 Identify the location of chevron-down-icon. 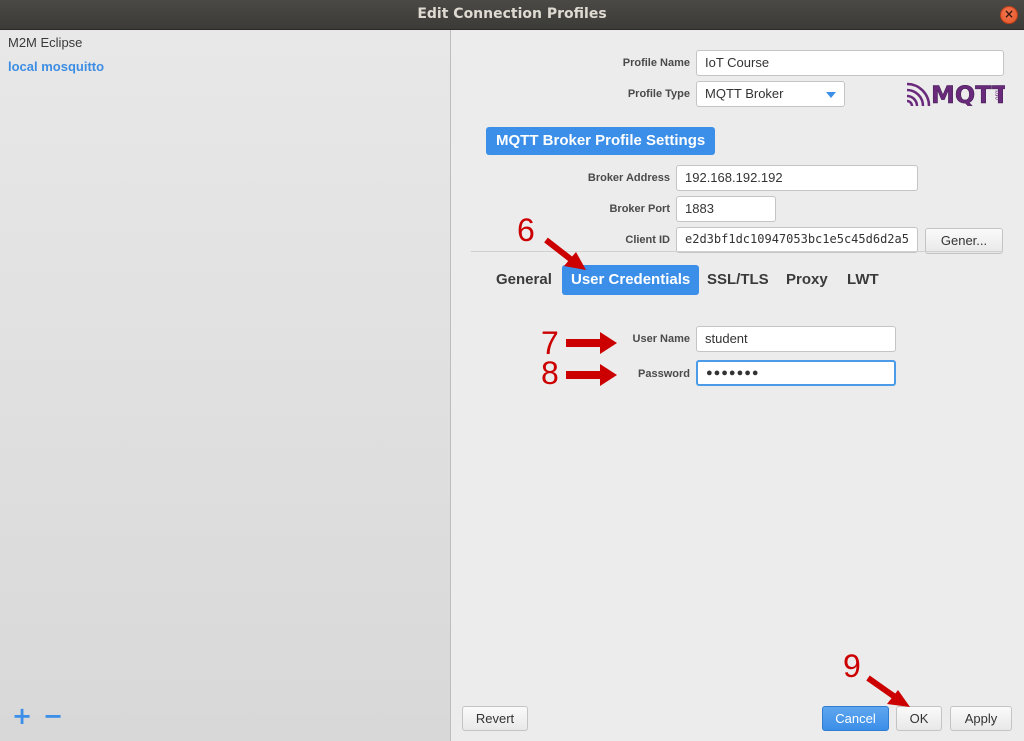
(831, 95).